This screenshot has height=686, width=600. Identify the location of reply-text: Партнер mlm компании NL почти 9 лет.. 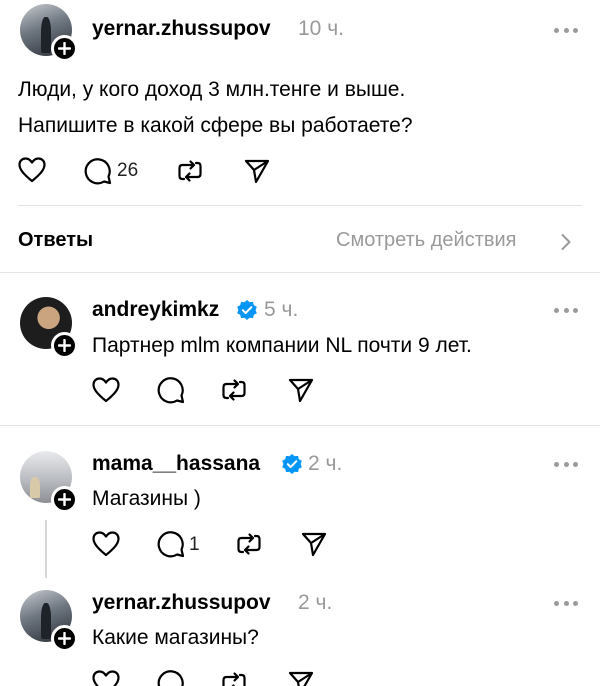
(282, 345).